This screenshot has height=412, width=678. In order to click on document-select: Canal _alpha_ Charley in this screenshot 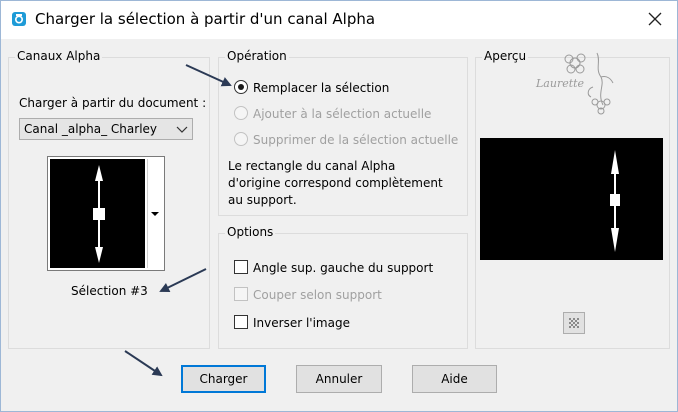, I will do `click(106, 129)`.